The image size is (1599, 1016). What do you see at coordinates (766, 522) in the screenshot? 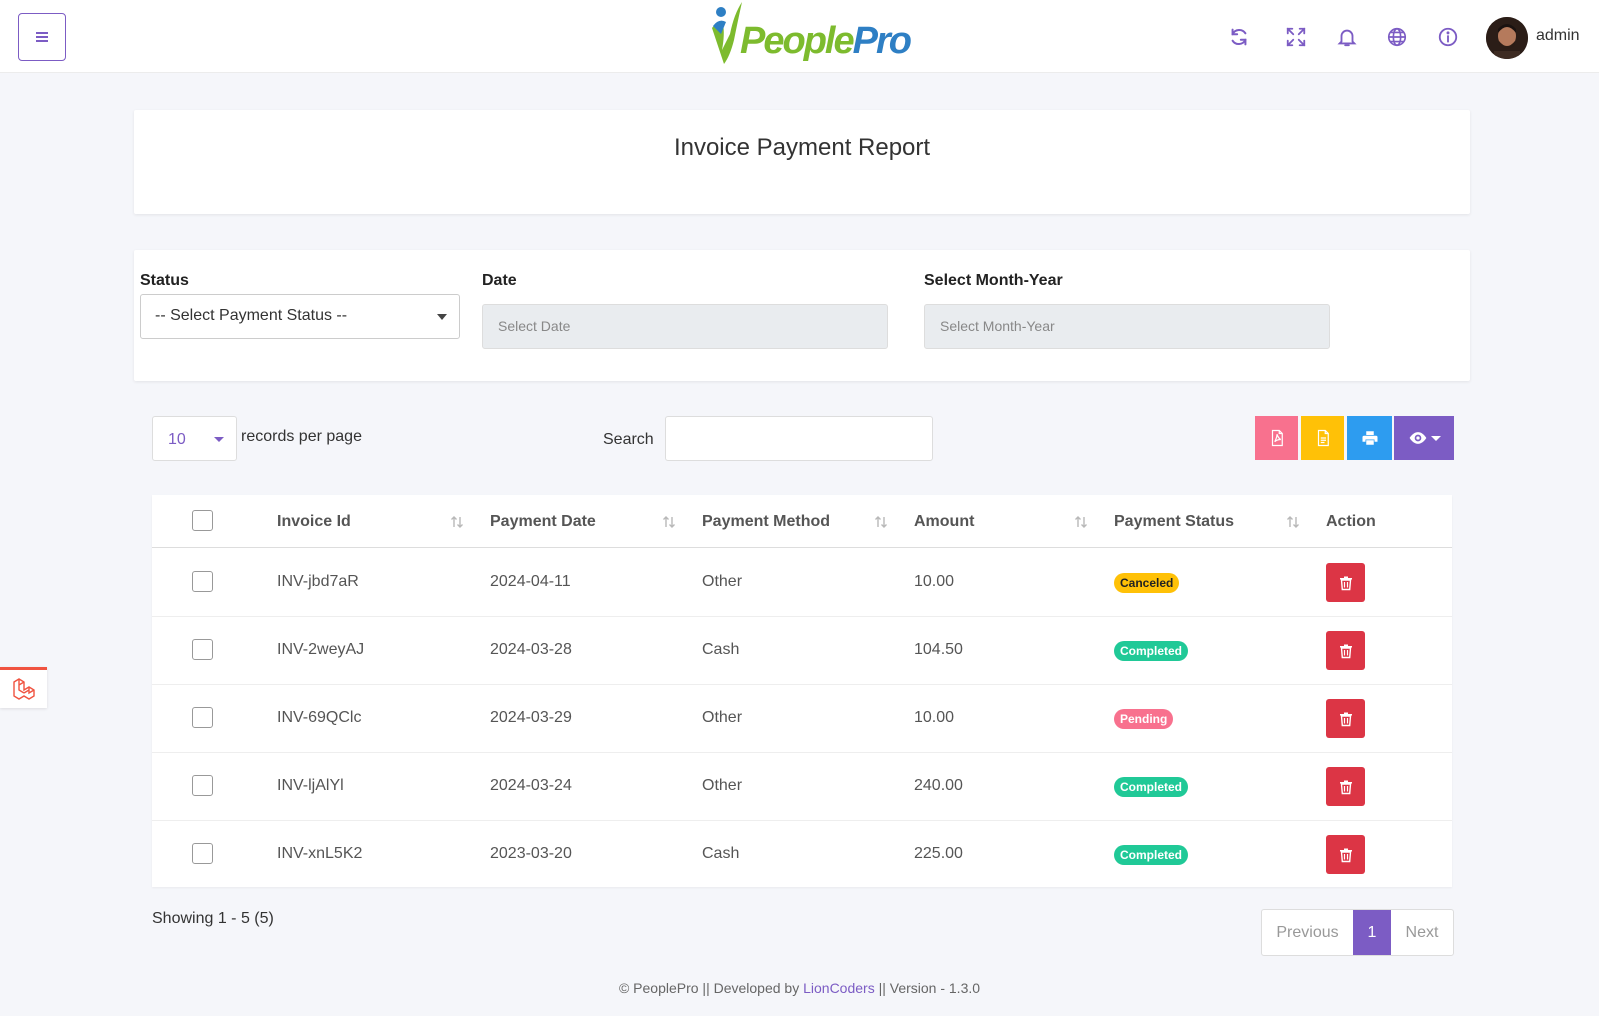
I see `column-payment-method: Payment Method` at bounding box center [766, 522].